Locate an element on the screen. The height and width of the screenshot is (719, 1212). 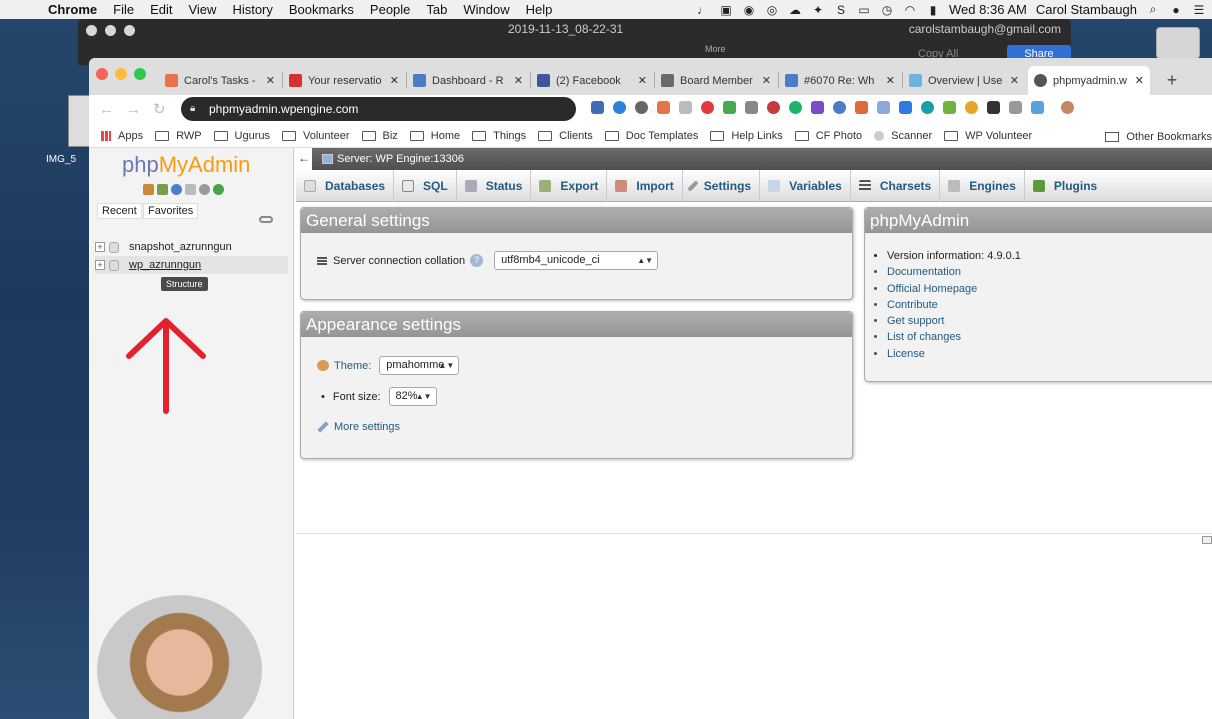
url-text: phpmyadmin.wpengine.com is located at coordinates (283, 109).